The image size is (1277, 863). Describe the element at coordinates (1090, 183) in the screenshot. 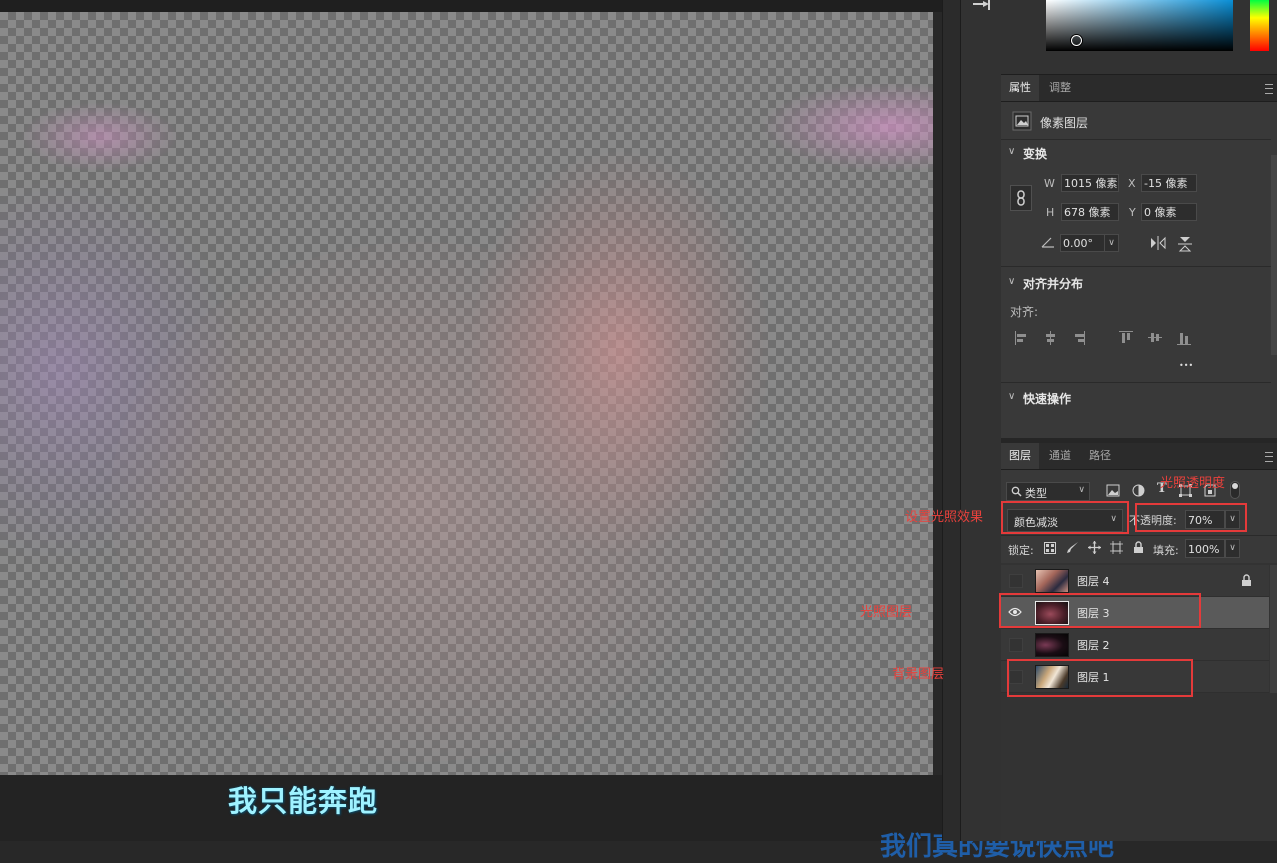

I see `width-field: 1015 像素` at that location.